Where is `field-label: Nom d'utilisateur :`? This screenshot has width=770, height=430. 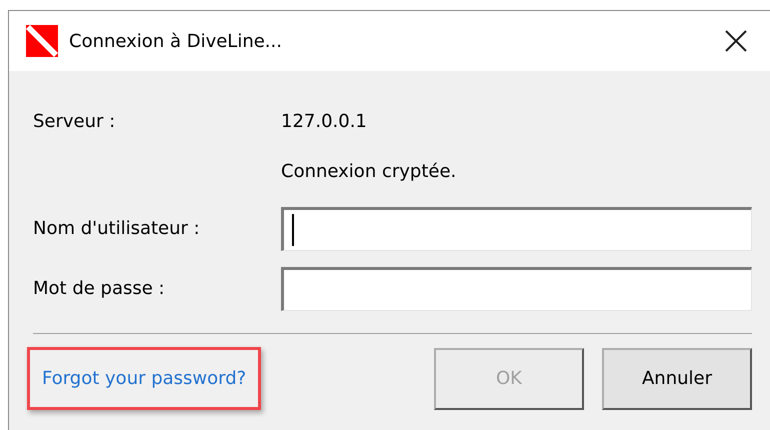 field-label: Nom d'utilisateur : is located at coordinates (117, 229).